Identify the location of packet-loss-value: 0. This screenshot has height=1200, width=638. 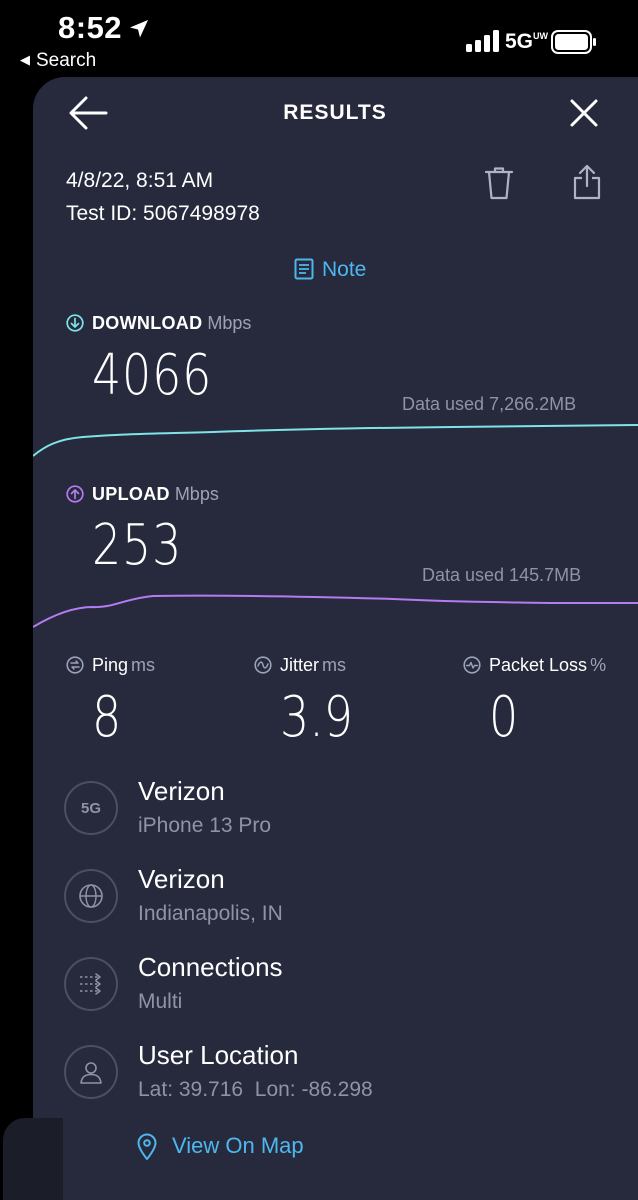
(504, 717).